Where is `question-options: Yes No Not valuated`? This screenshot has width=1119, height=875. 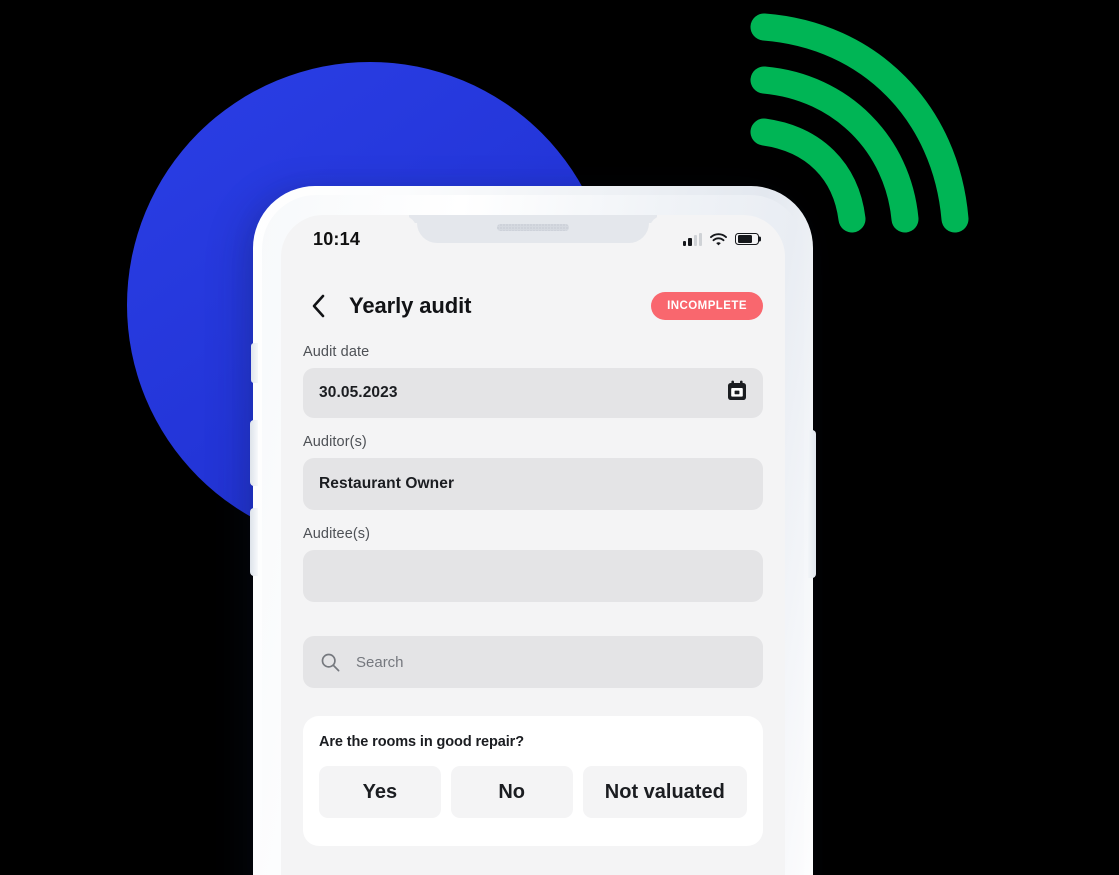
question-options: Yes No Not valuated is located at coordinates (533, 792).